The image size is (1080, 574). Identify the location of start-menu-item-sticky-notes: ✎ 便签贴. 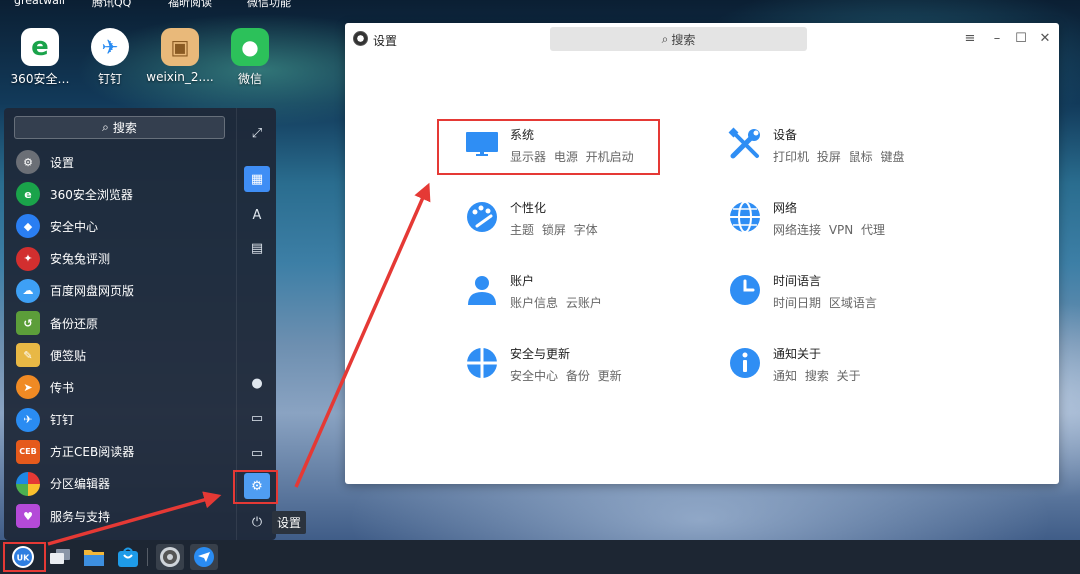
(123, 355).